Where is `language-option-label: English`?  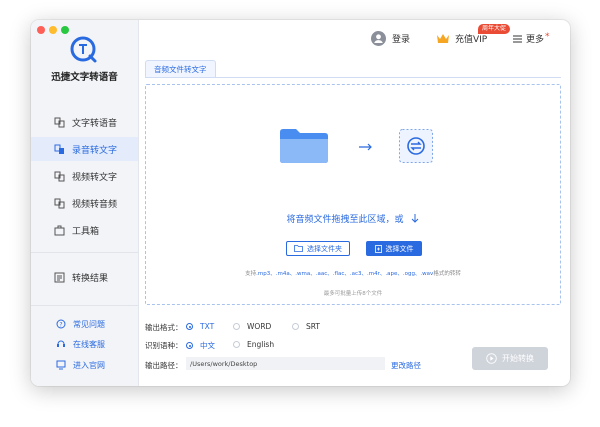 language-option-label: English is located at coordinates (261, 344).